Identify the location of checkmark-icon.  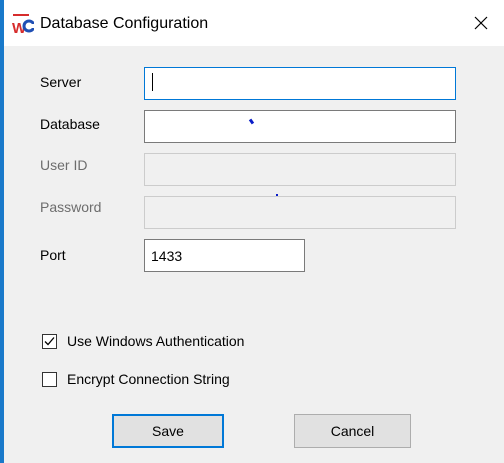
(49, 340).